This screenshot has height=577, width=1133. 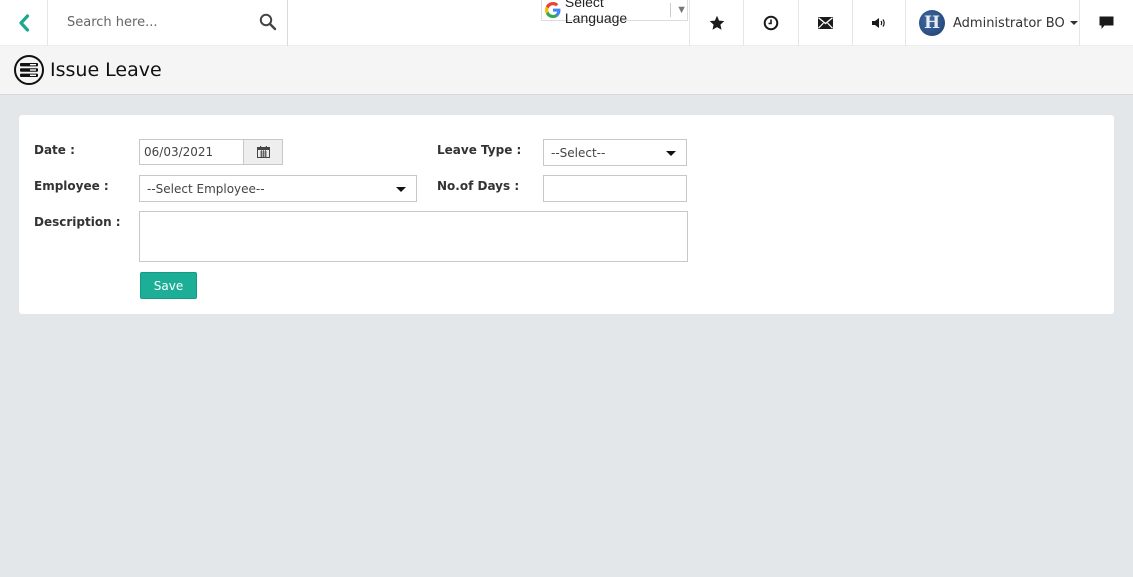 I want to click on back-button, so click(x=24, y=23).